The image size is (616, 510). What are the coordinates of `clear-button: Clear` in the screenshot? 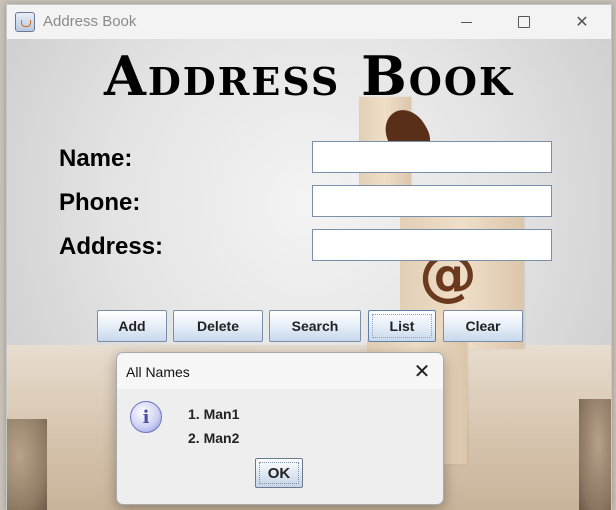 It's located at (483, 326).